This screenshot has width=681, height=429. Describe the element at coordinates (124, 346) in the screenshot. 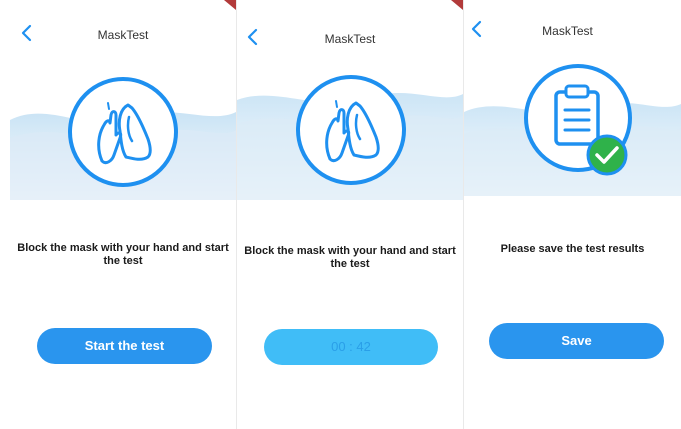

I see `start-test-button: Start the test` at that location.